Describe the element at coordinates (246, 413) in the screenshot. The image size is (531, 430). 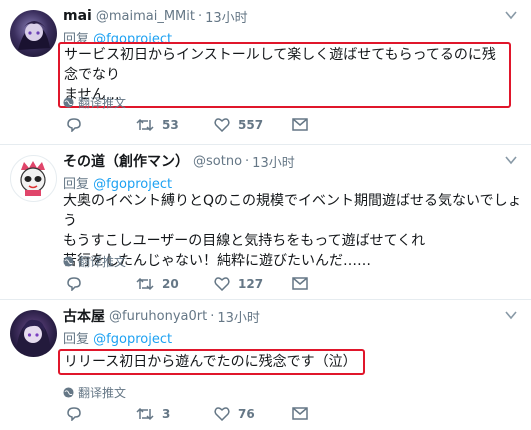
I see `like-count: 76` at that location.